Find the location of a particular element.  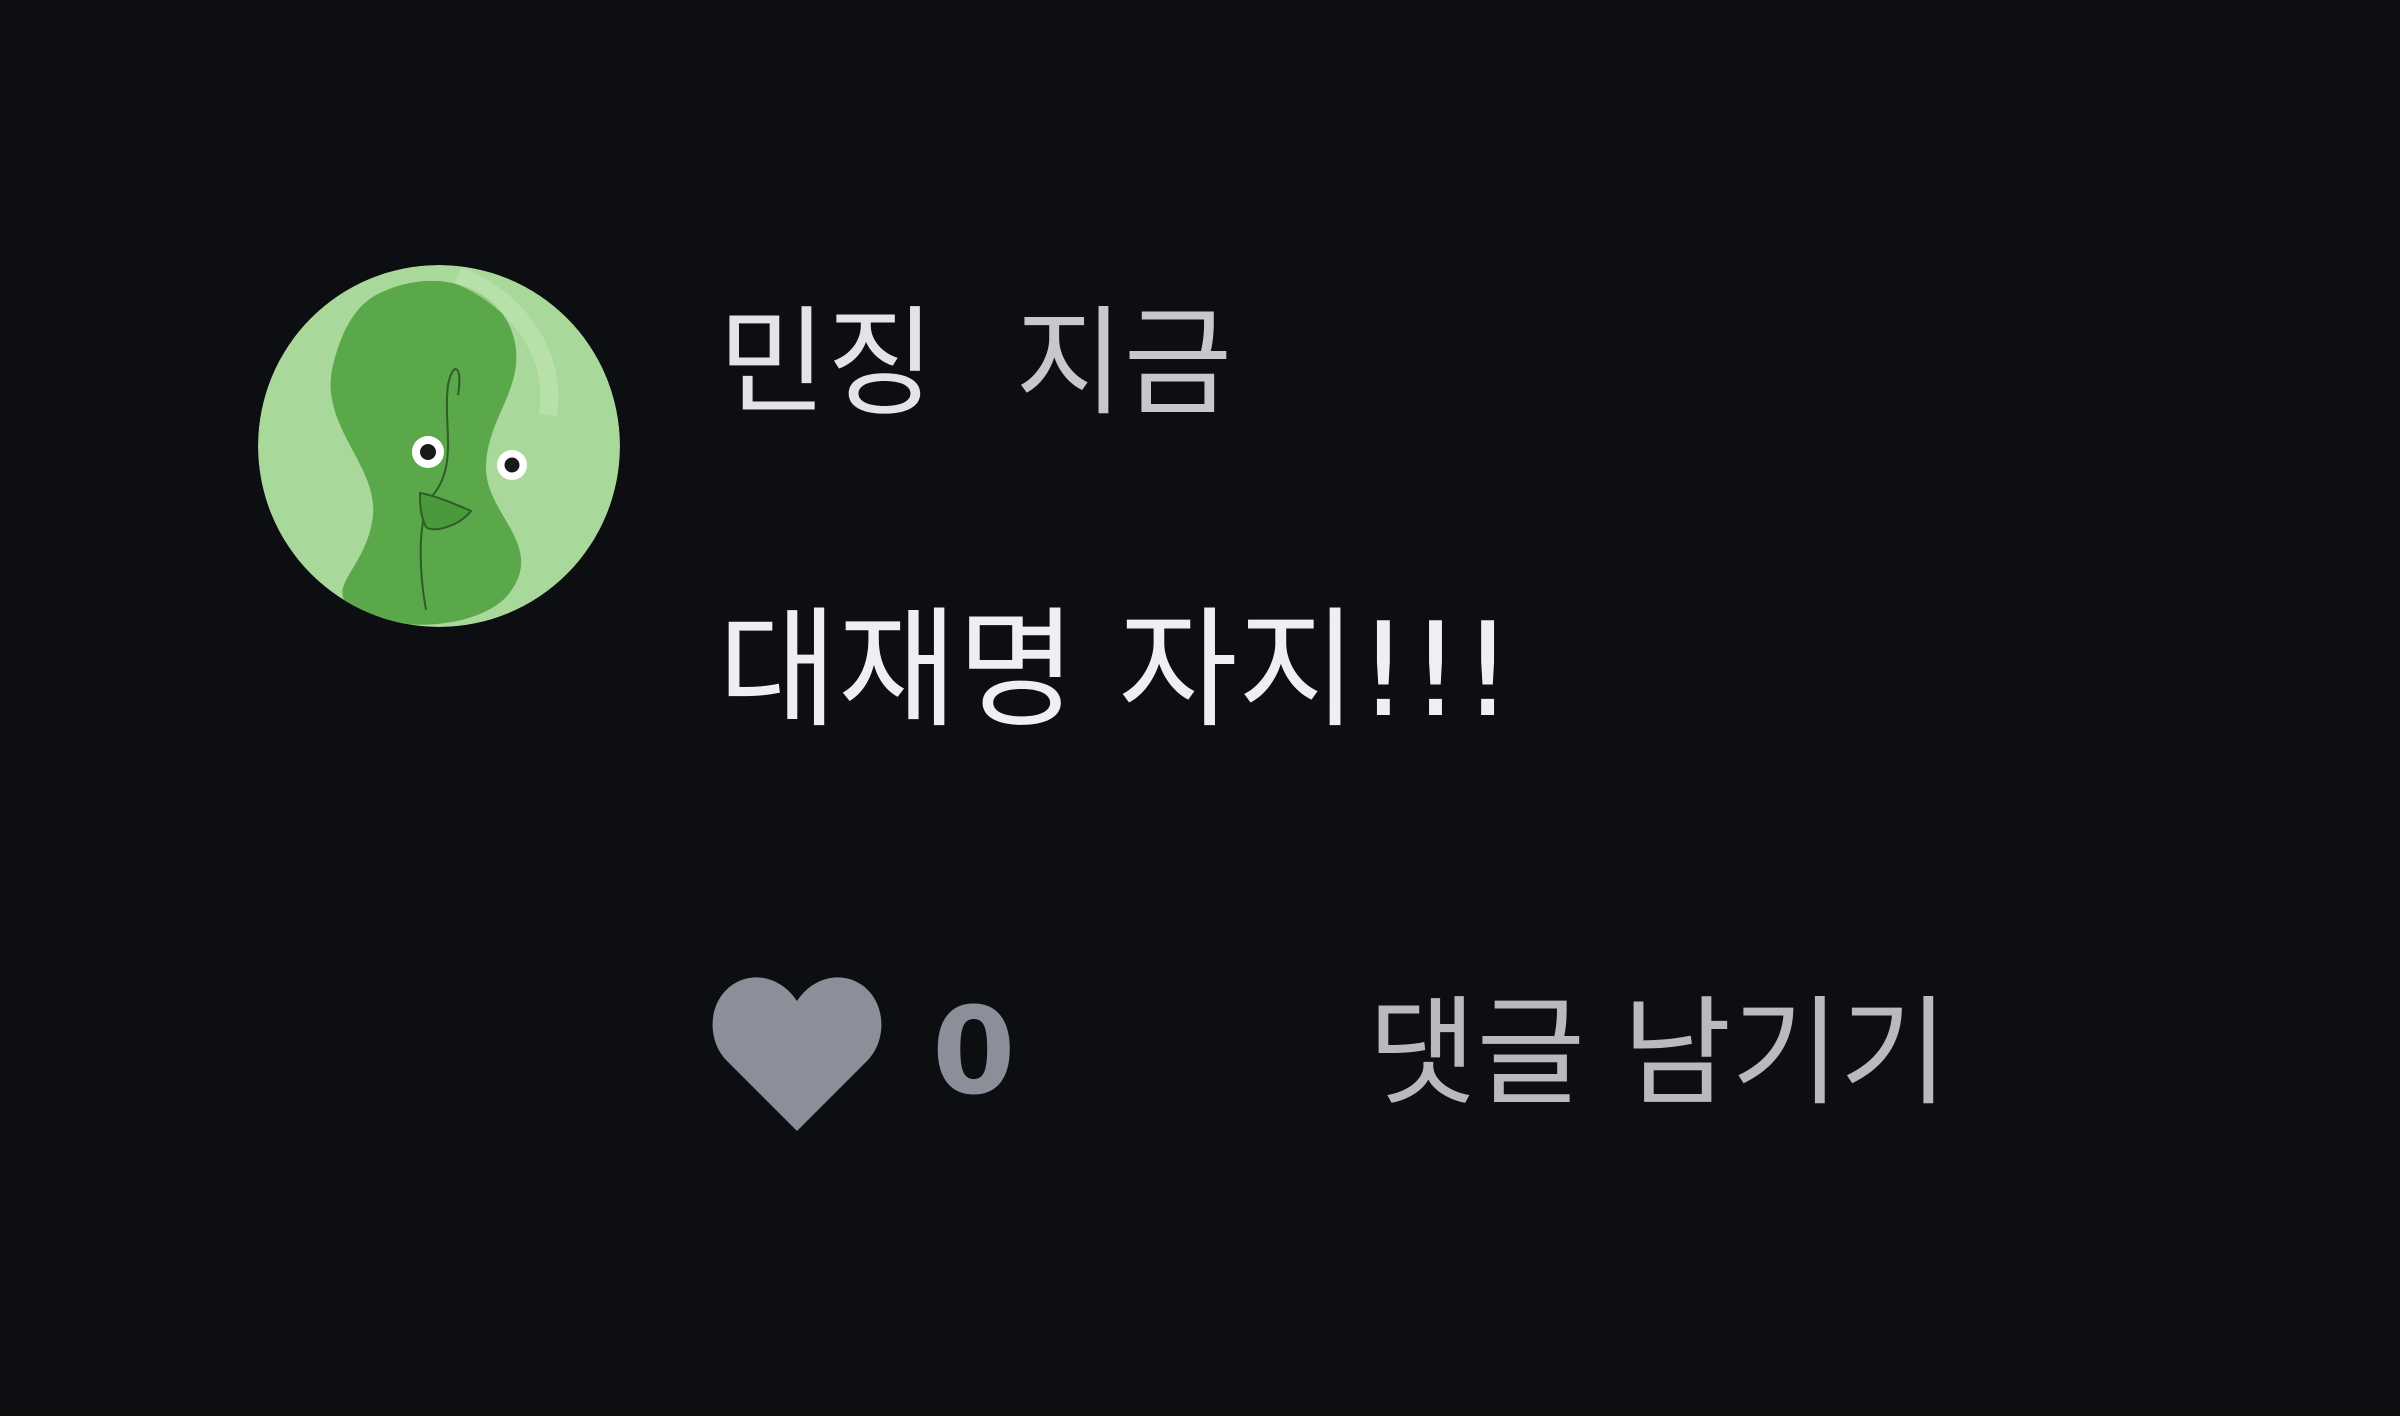

green-sprout-character-icon is located at coordinates (439, 446).